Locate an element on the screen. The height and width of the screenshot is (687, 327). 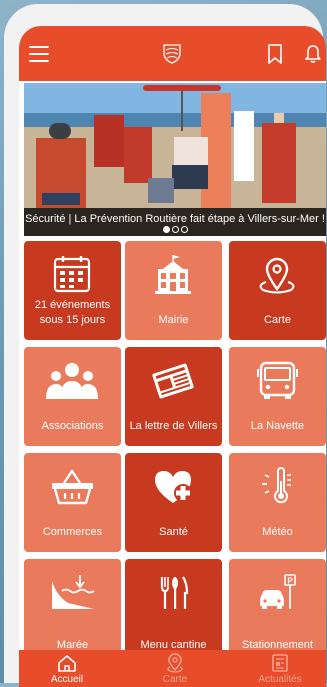
nav-label: Actualités is located at coordinates (280, 679).